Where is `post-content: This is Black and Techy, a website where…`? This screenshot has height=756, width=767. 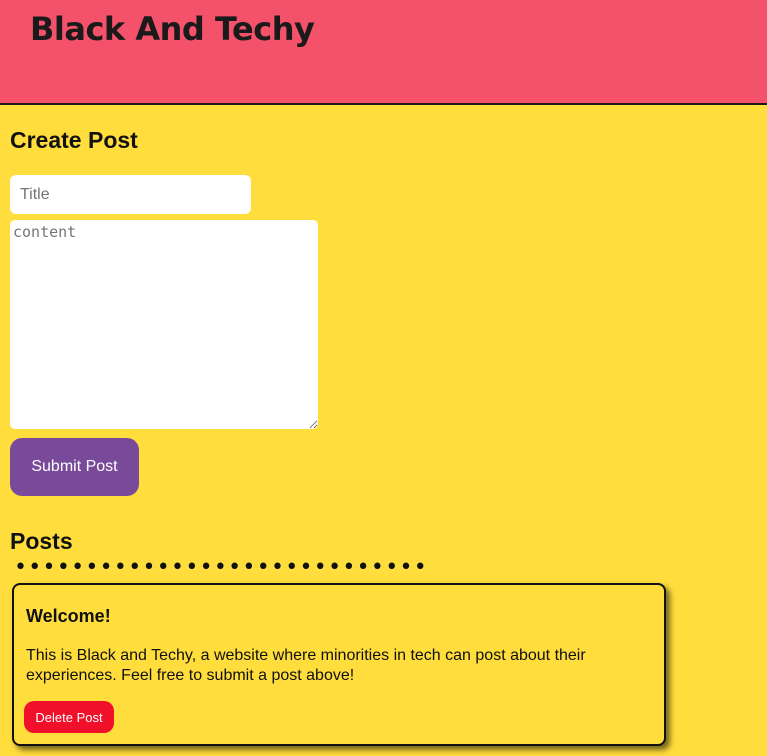
post-content: This is Black and Techy, a website where… is located at coordinates (306, 665).